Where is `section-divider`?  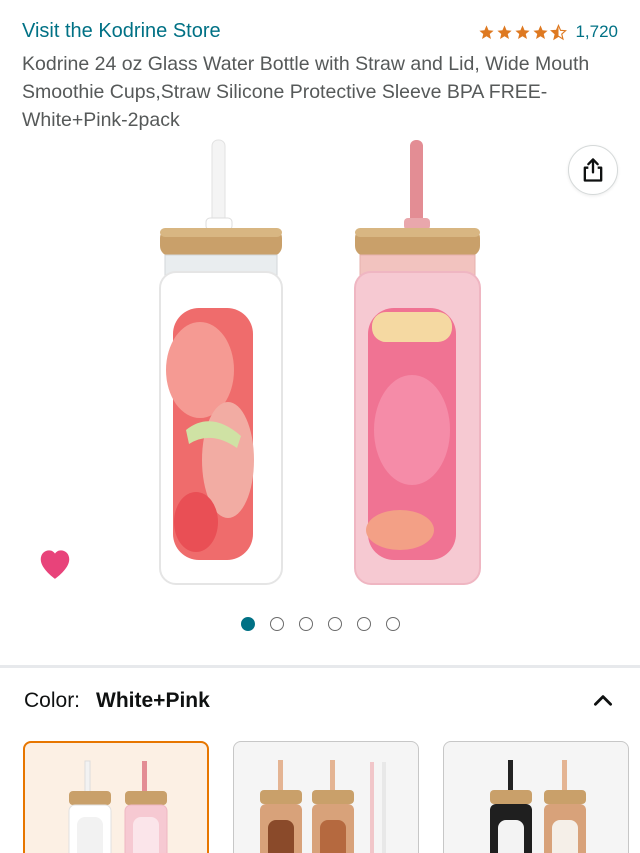
section-divider is located at coordinates (320, 666).